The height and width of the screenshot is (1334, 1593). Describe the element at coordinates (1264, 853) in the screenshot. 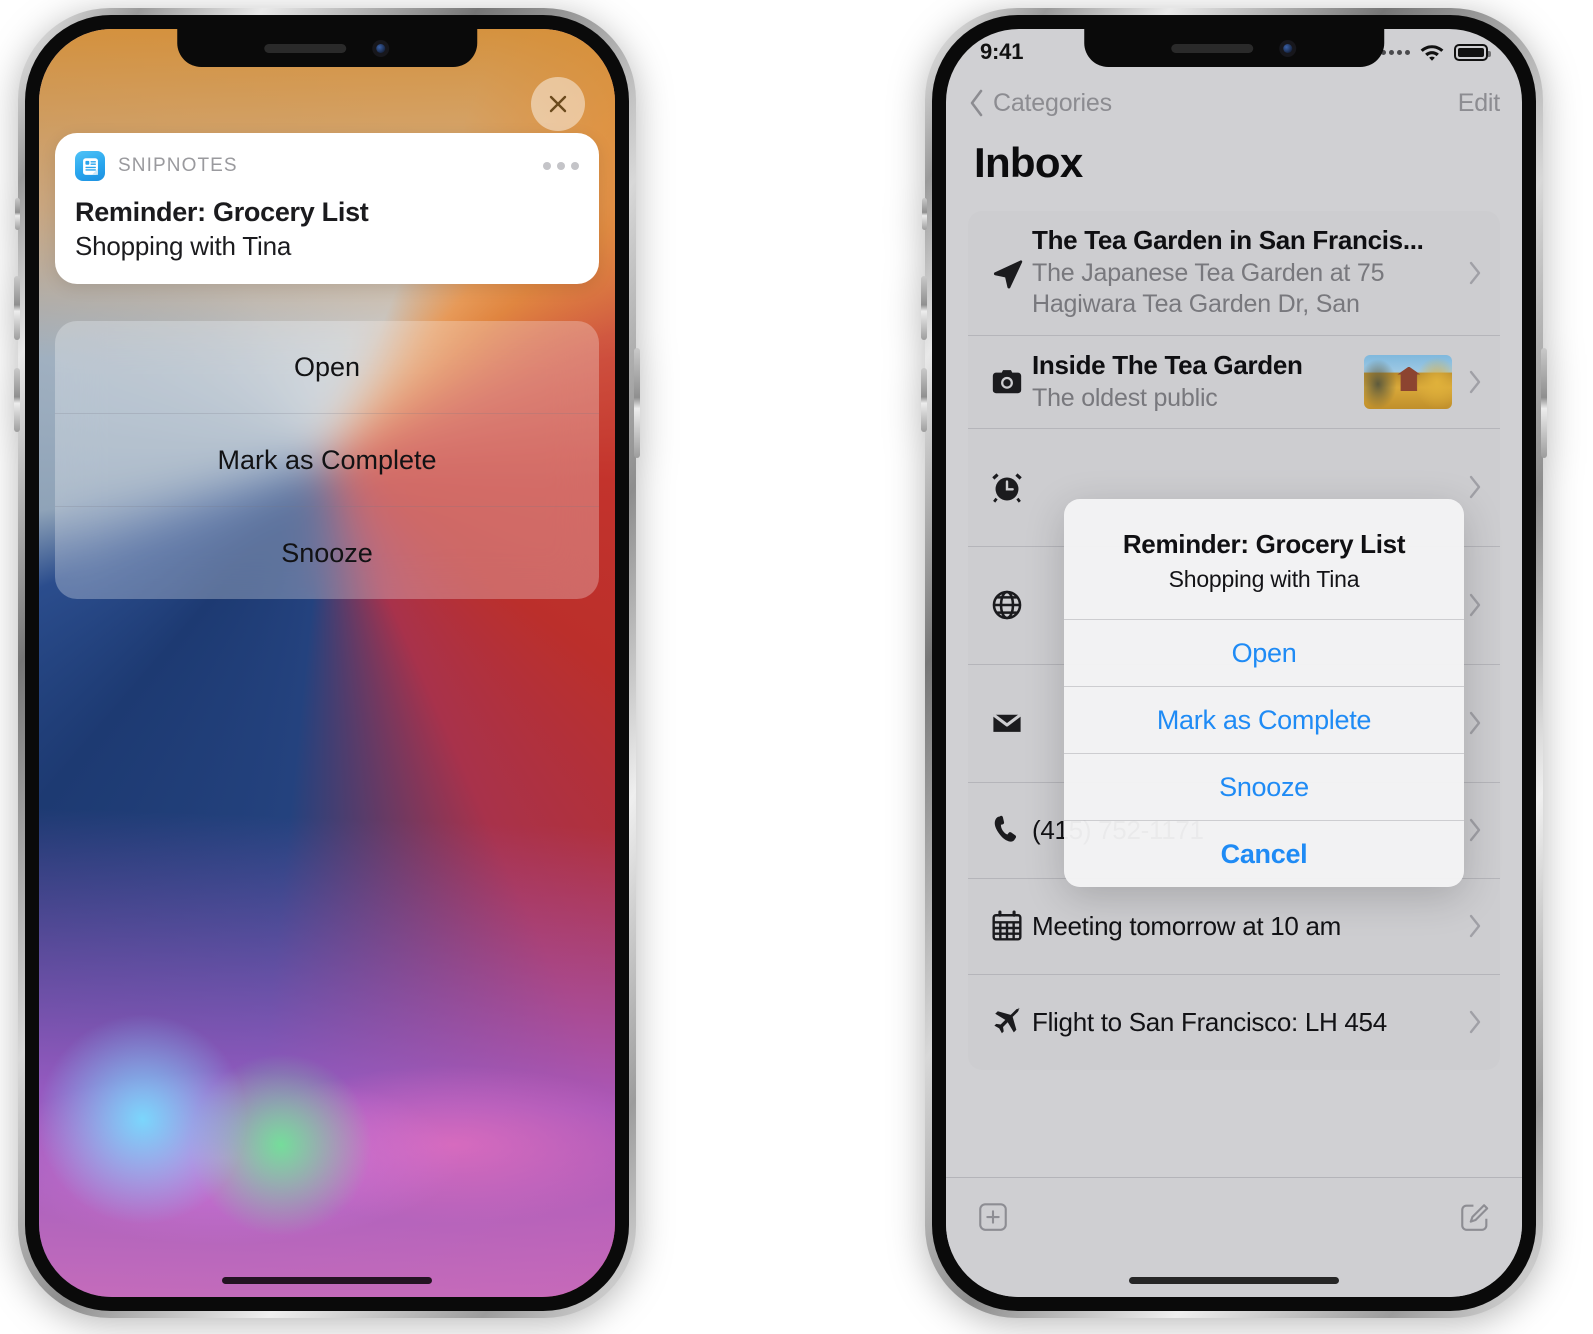

I see `alert-button-cancel: Cancel` at that location.